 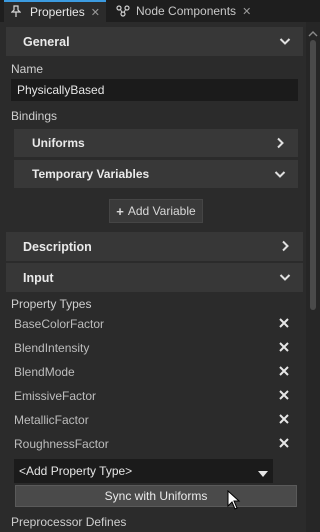 I want to click on property-type-row: MetallicFactor, so click(x=156, y=420).